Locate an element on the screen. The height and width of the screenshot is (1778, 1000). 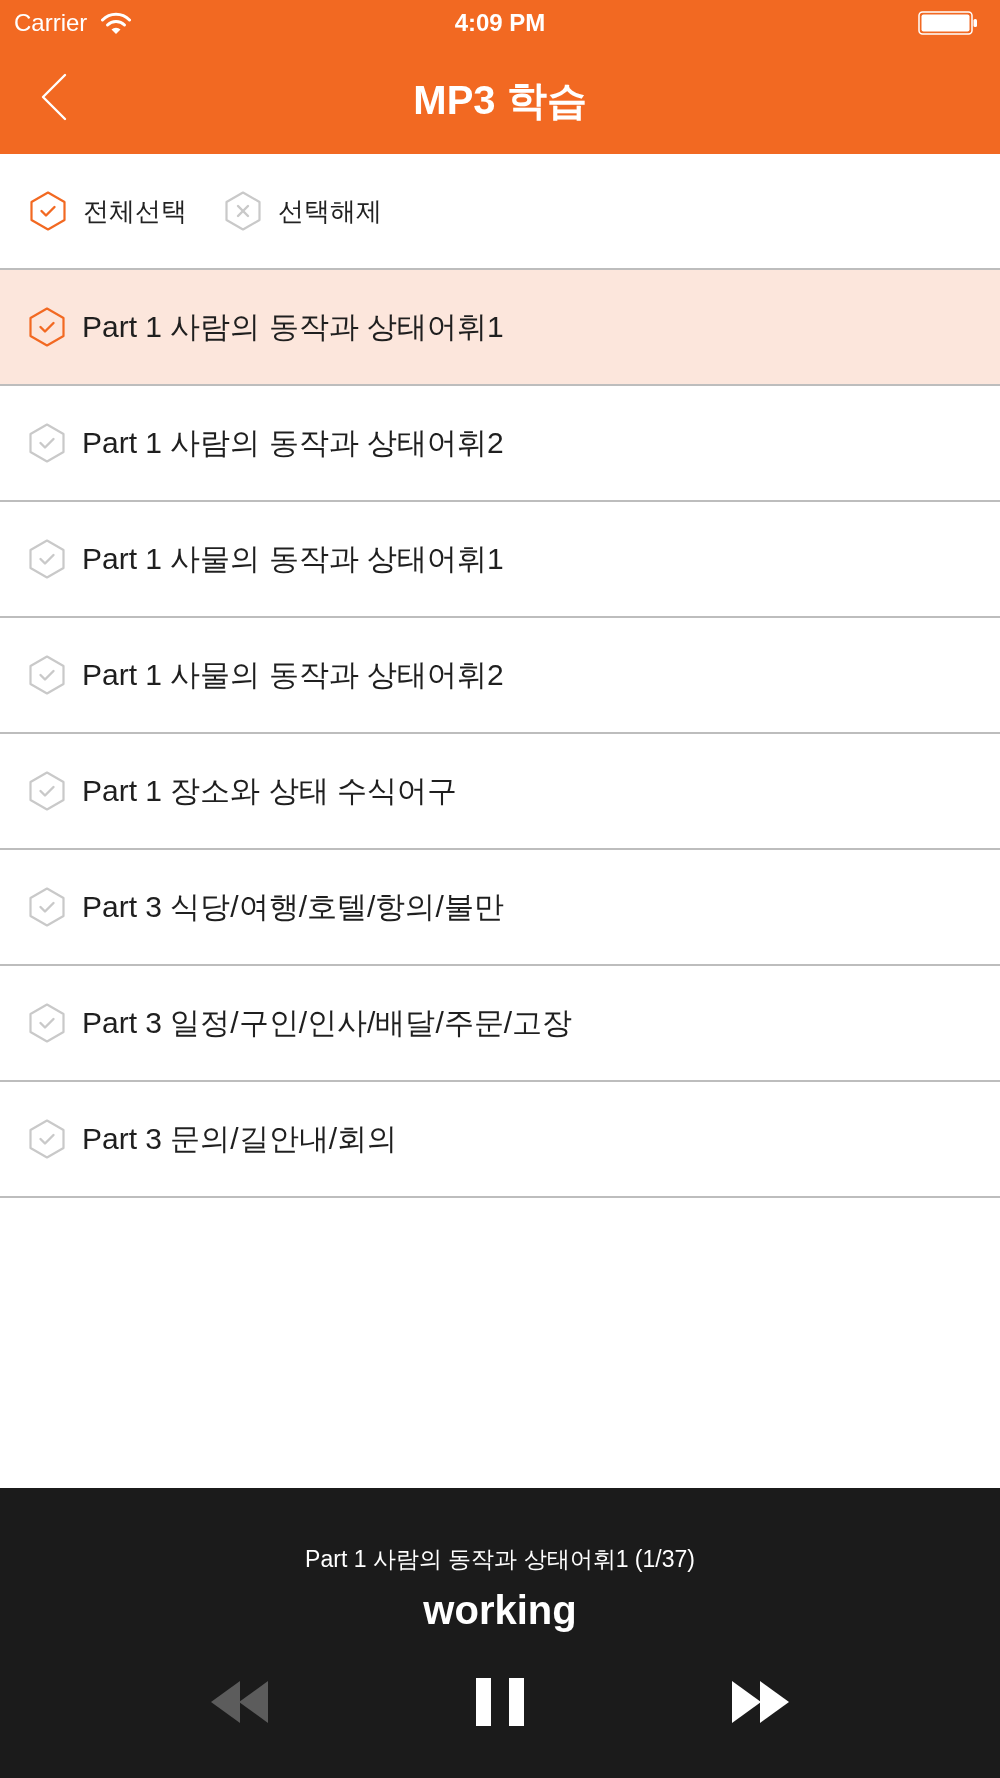
hexagon-check-icon is located at coordinates (48, 211).